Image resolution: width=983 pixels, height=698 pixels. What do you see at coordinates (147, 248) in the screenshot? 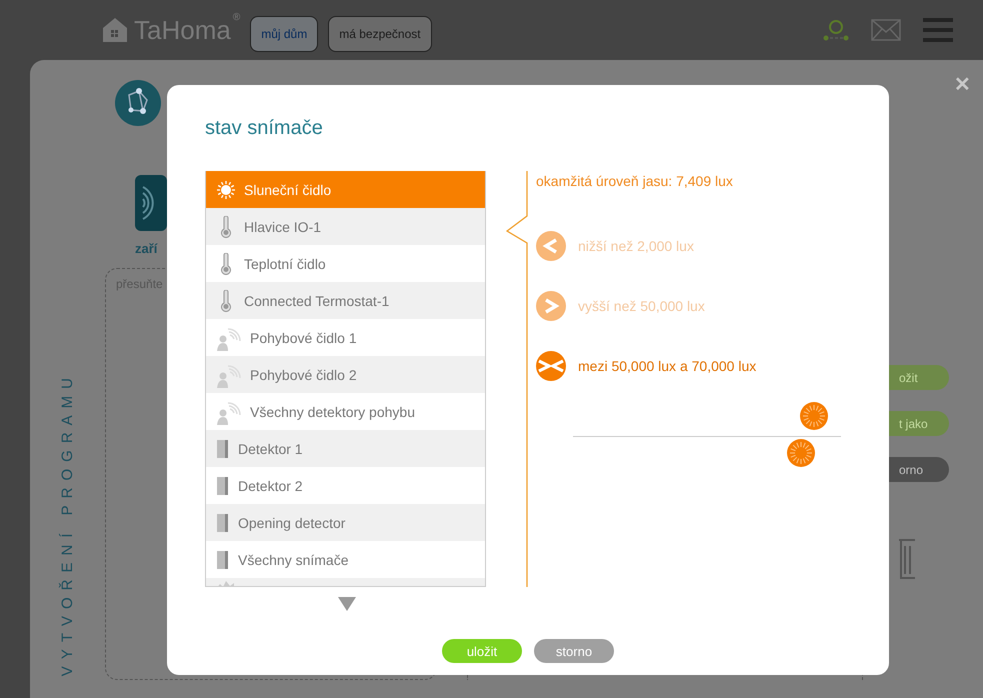
I see `device-label: zaří` at bounding box center [147, 248].